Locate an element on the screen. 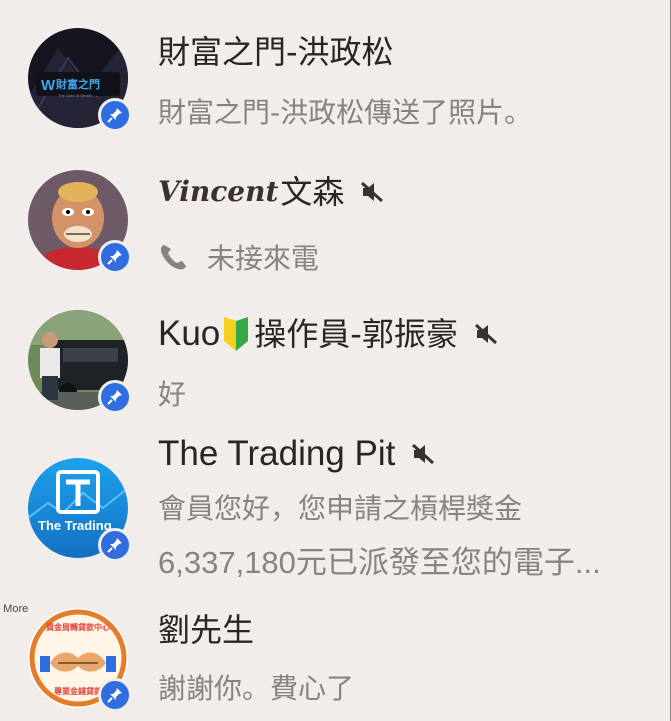 The image size is (671, 721). chat-name: Vincent 文森 is located at coordinates (272, 192).